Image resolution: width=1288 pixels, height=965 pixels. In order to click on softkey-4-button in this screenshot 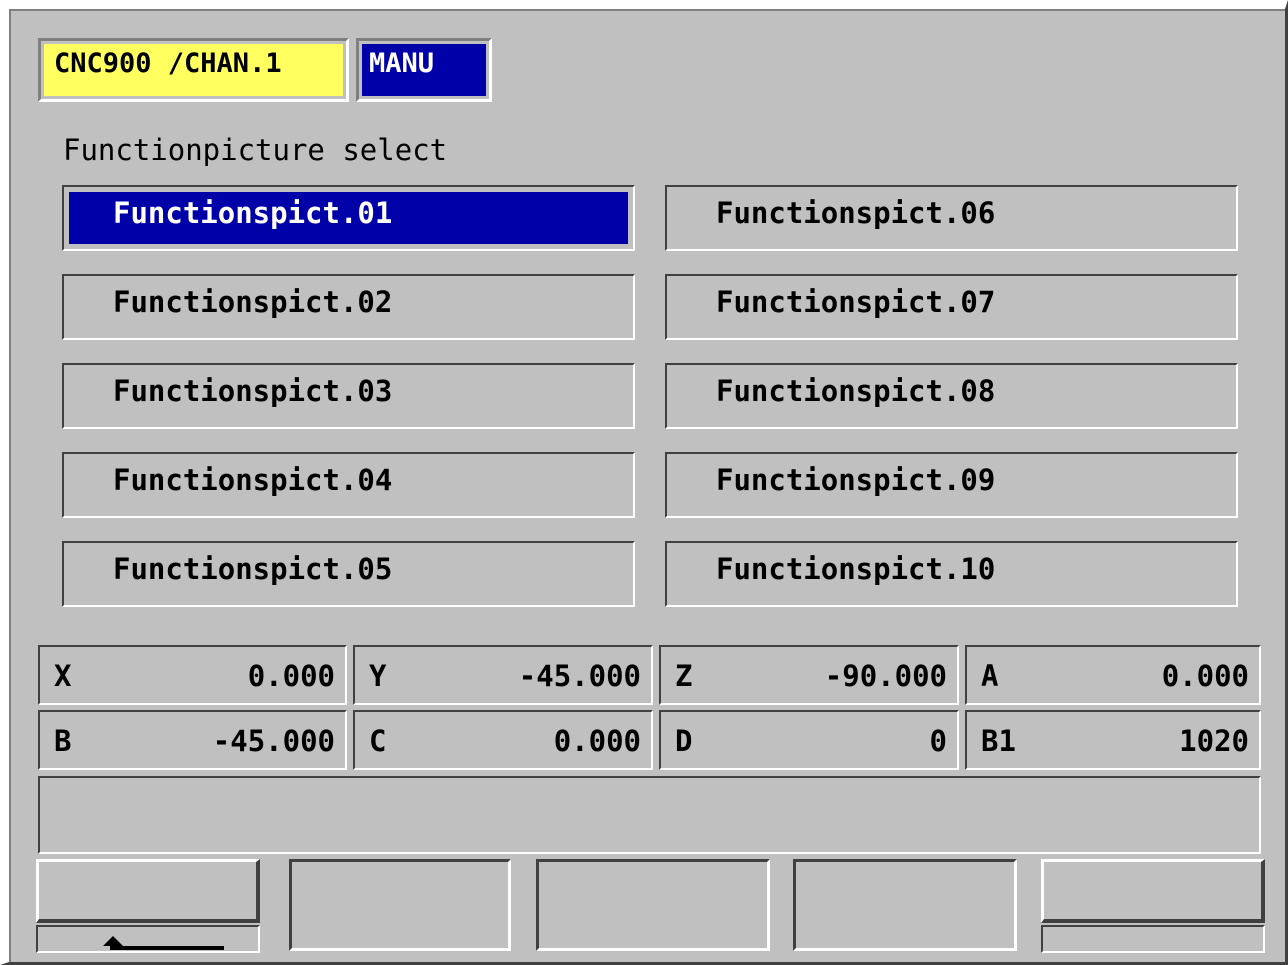, I will do `click(905, 905)`.